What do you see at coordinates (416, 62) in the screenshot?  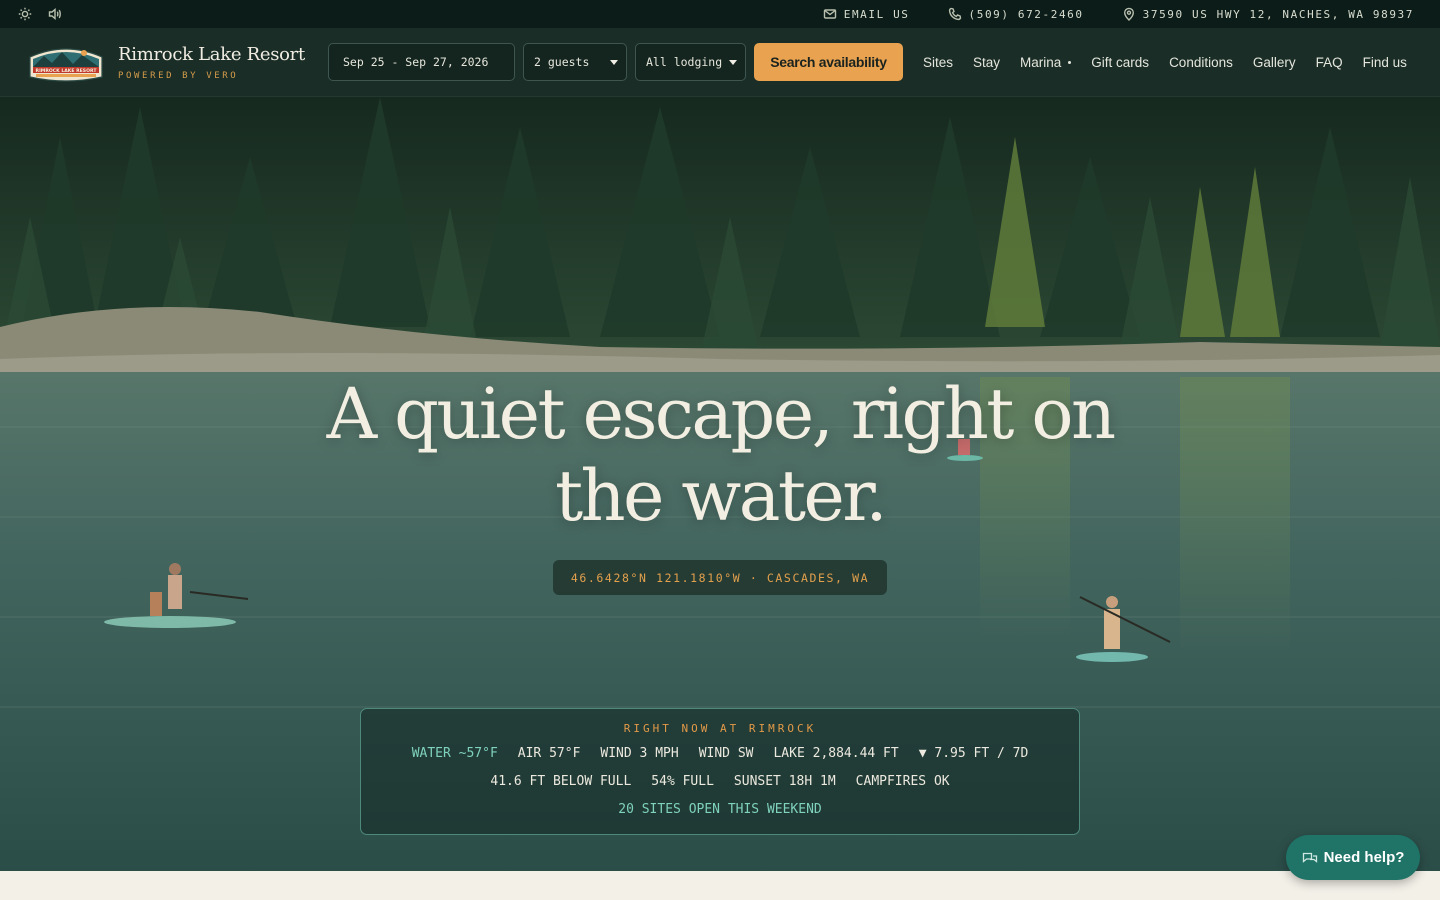 I see `date-range-value: Sep 25 - Sep 27, 2026` at bounding box center [416, 62].